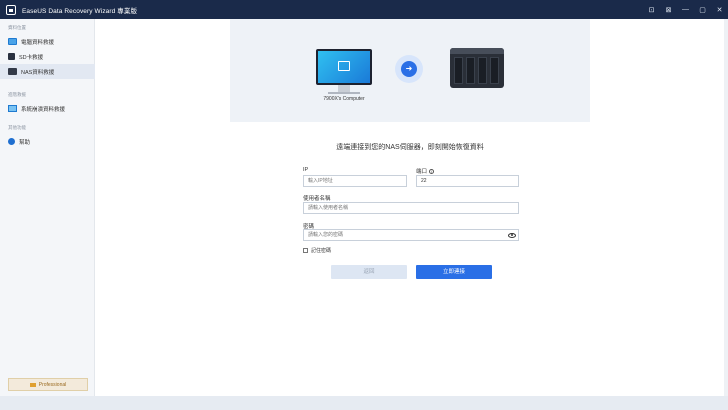 Image resolution: width=728 pixels, height=410 pixels. What do you see at coordinates (17, 27) in the screenshot?
I see `sidebar-section-label: 資料位置` at bounding box center [17, 27].